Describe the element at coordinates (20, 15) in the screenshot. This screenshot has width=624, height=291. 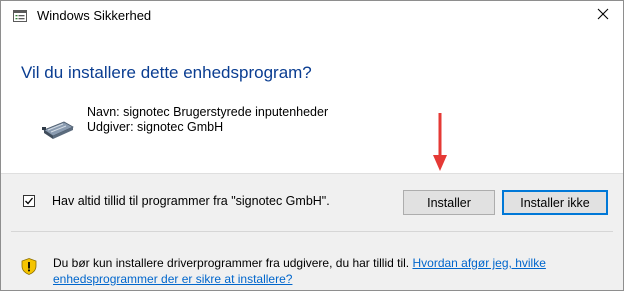
I see `window-icon` at that location.